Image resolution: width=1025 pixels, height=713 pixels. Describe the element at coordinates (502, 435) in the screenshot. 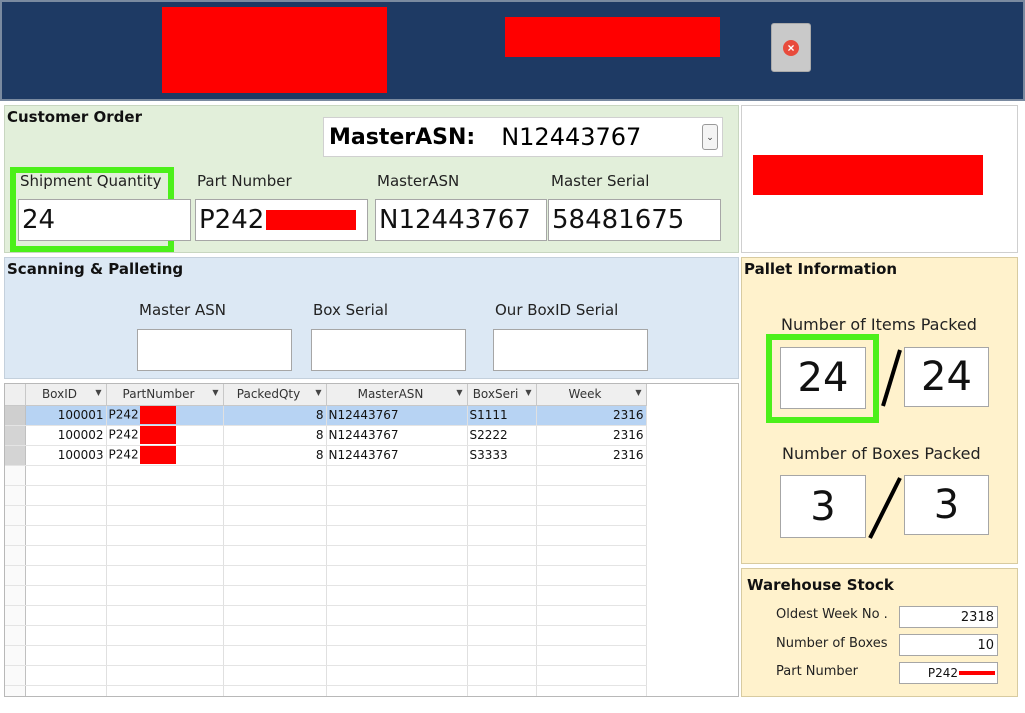

I see `cell-boxserial: S2222` at that location.